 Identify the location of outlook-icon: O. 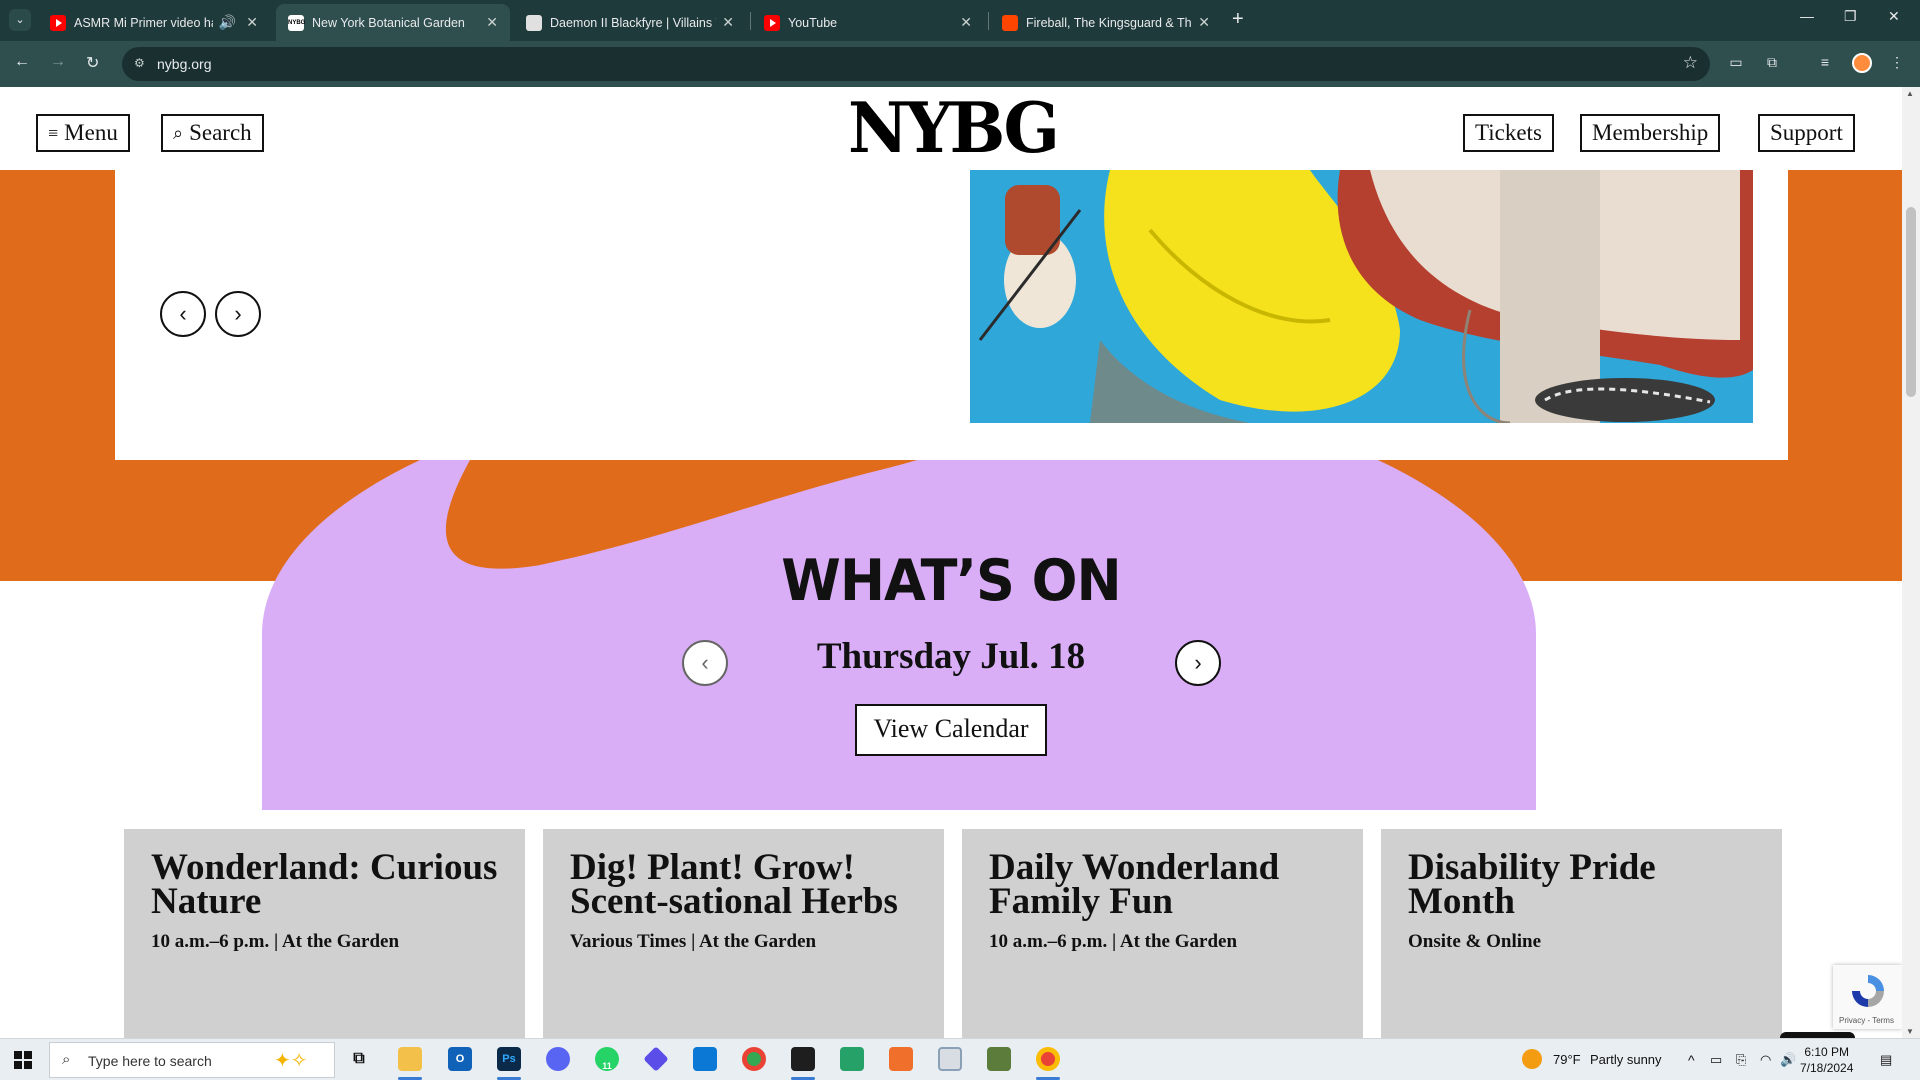
(460, 1059).